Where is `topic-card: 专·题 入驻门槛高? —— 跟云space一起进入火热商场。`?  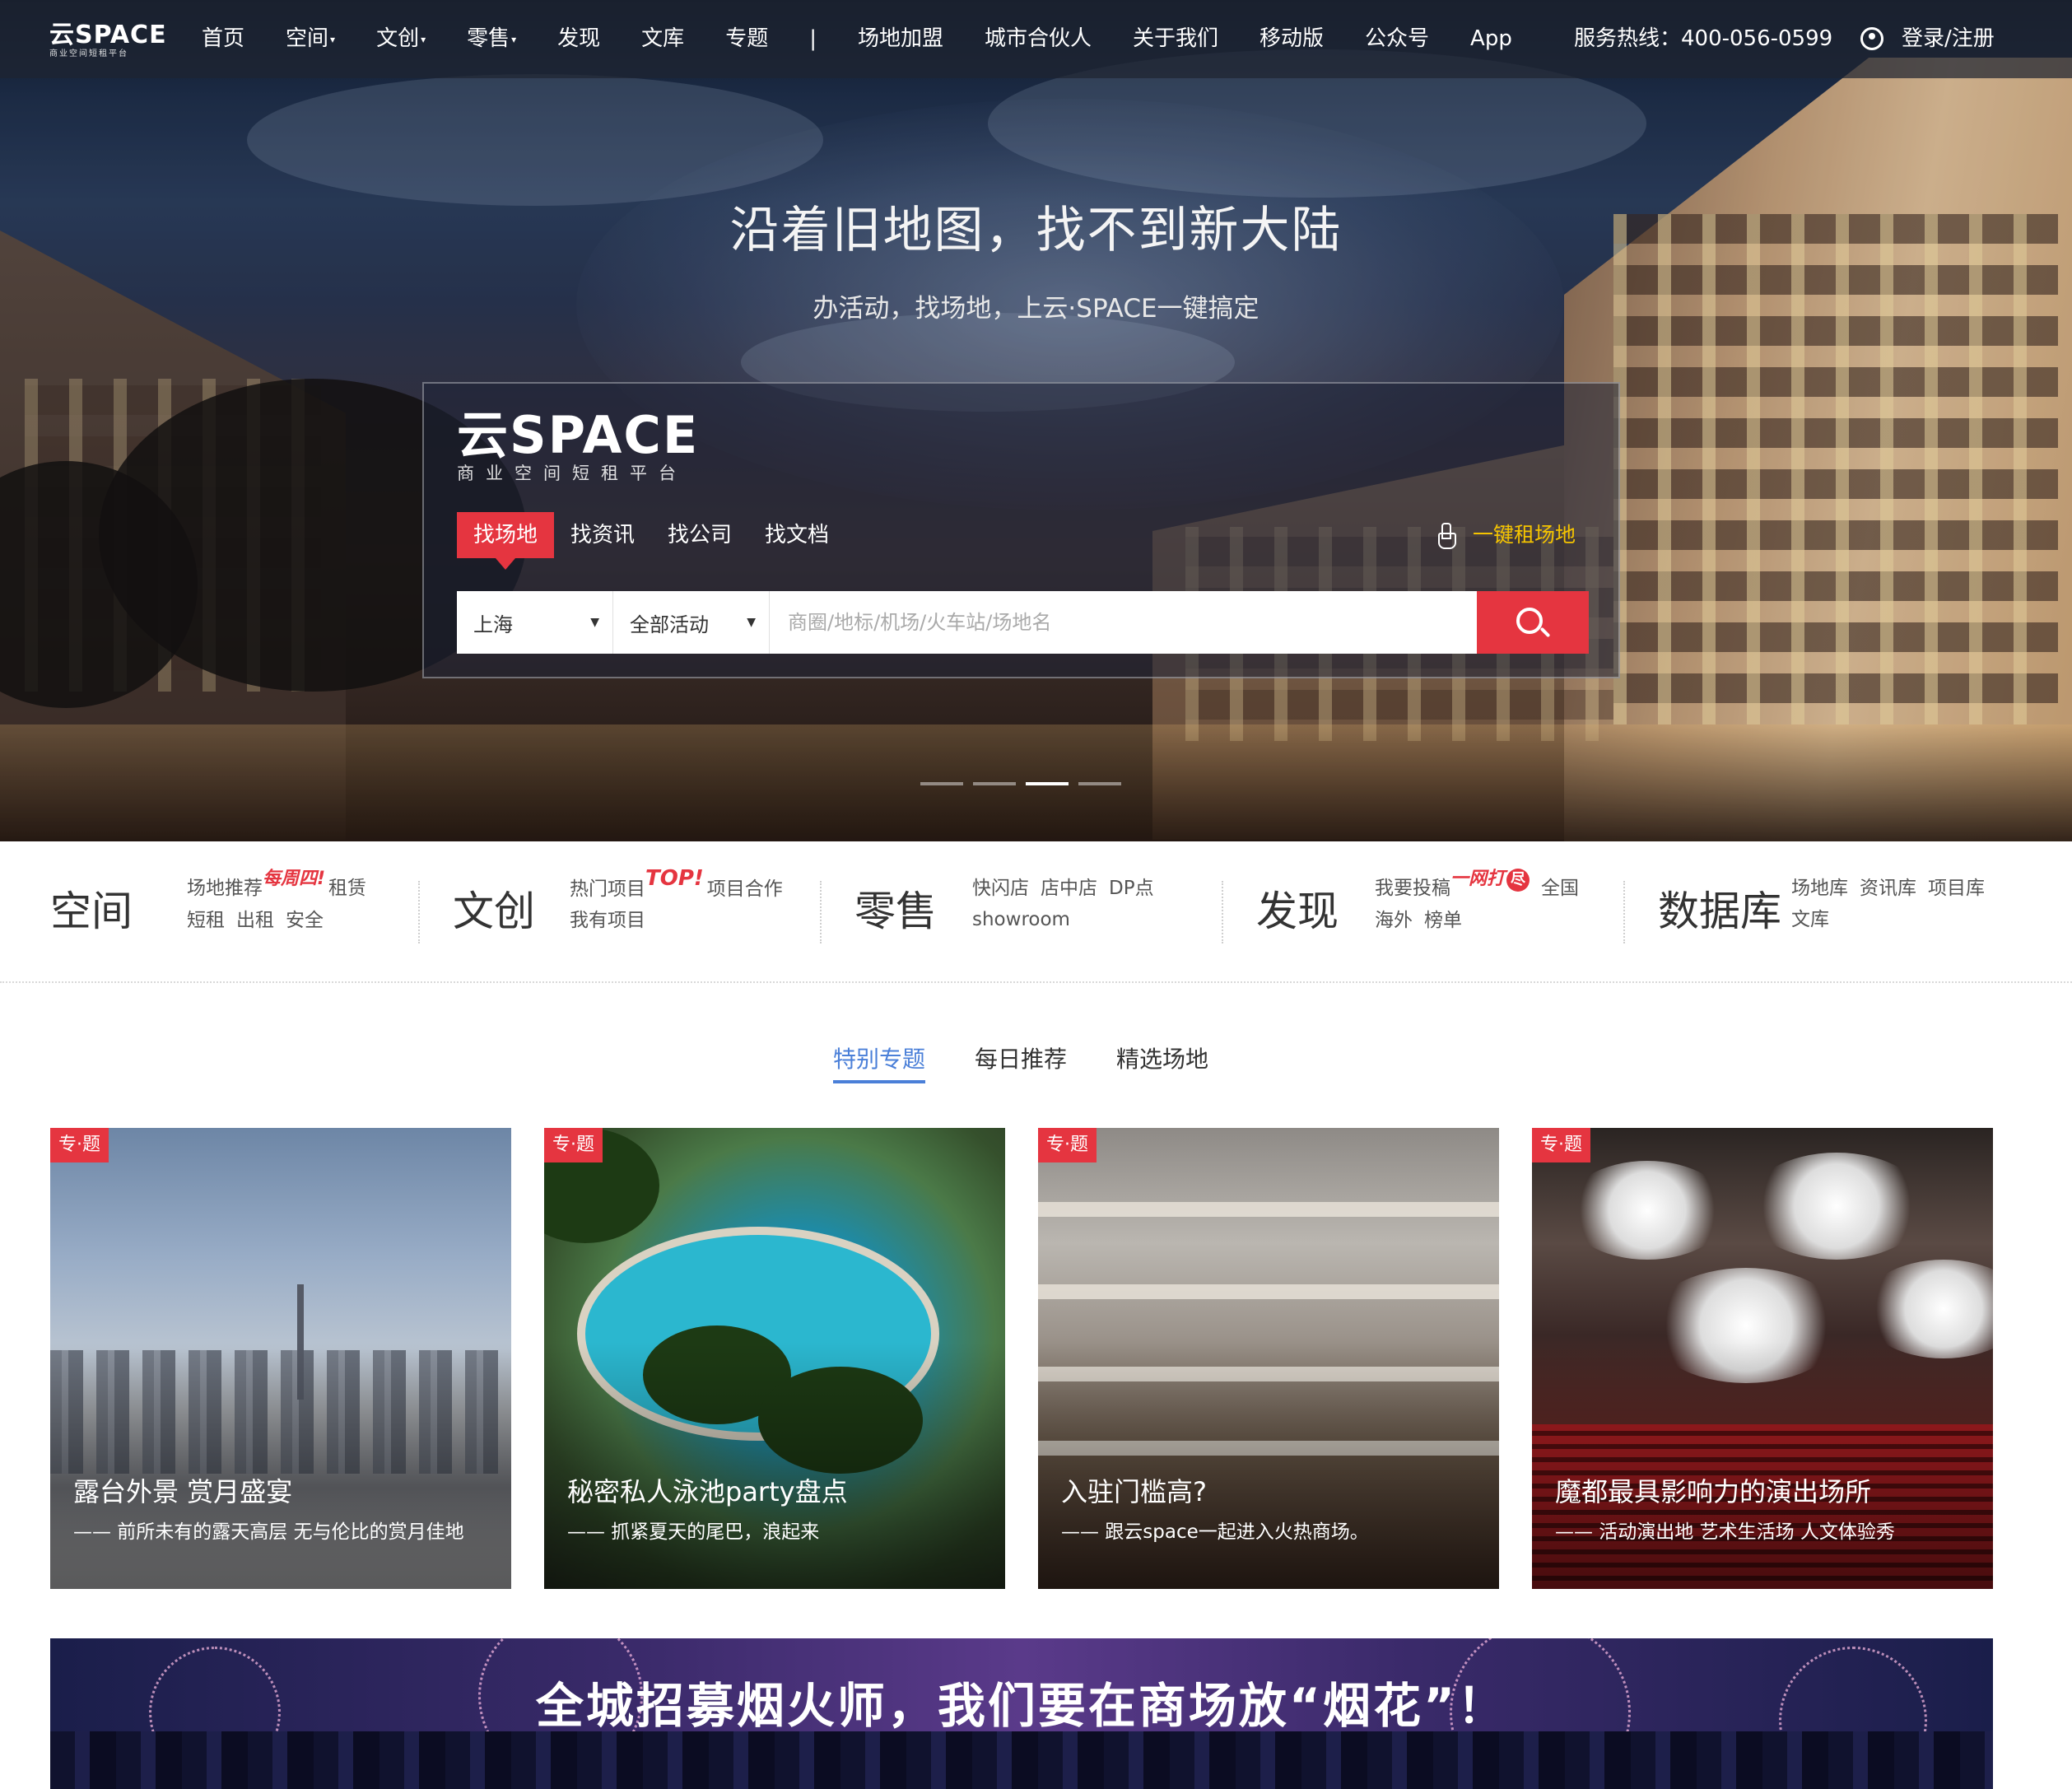 topic-card: 专·题 入驻门槛高? —— 跟云space一起进入火热商场。 is located at coordinates (1268, 1358).